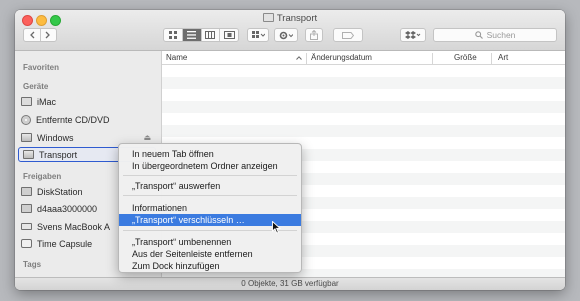  I want to click on grid-icon, so click(172, 35).